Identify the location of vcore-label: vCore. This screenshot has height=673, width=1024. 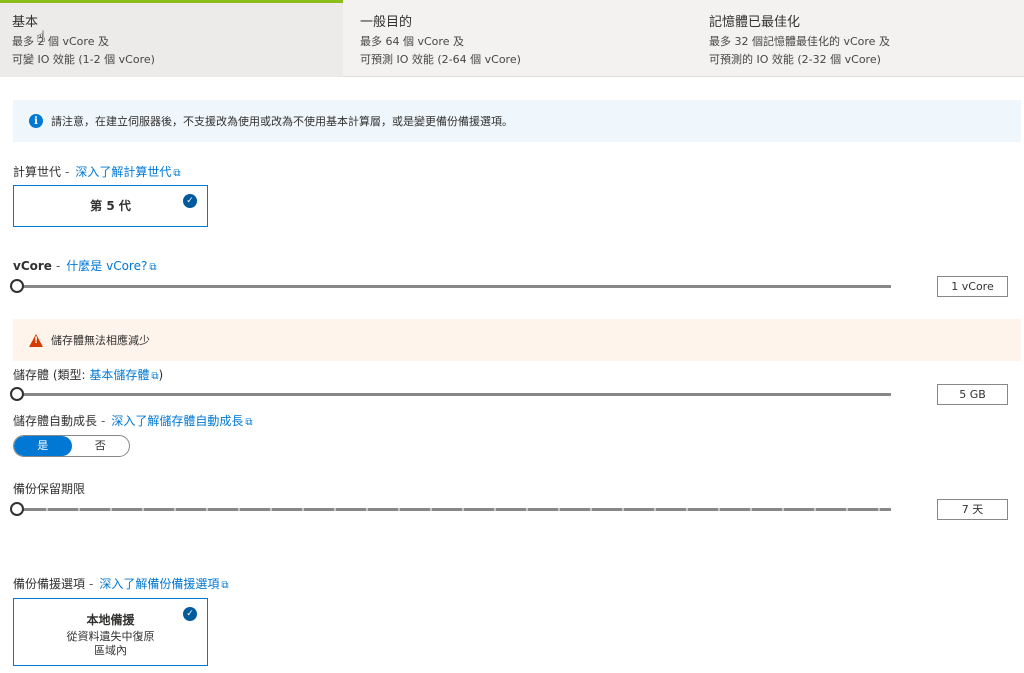
(32, 266).